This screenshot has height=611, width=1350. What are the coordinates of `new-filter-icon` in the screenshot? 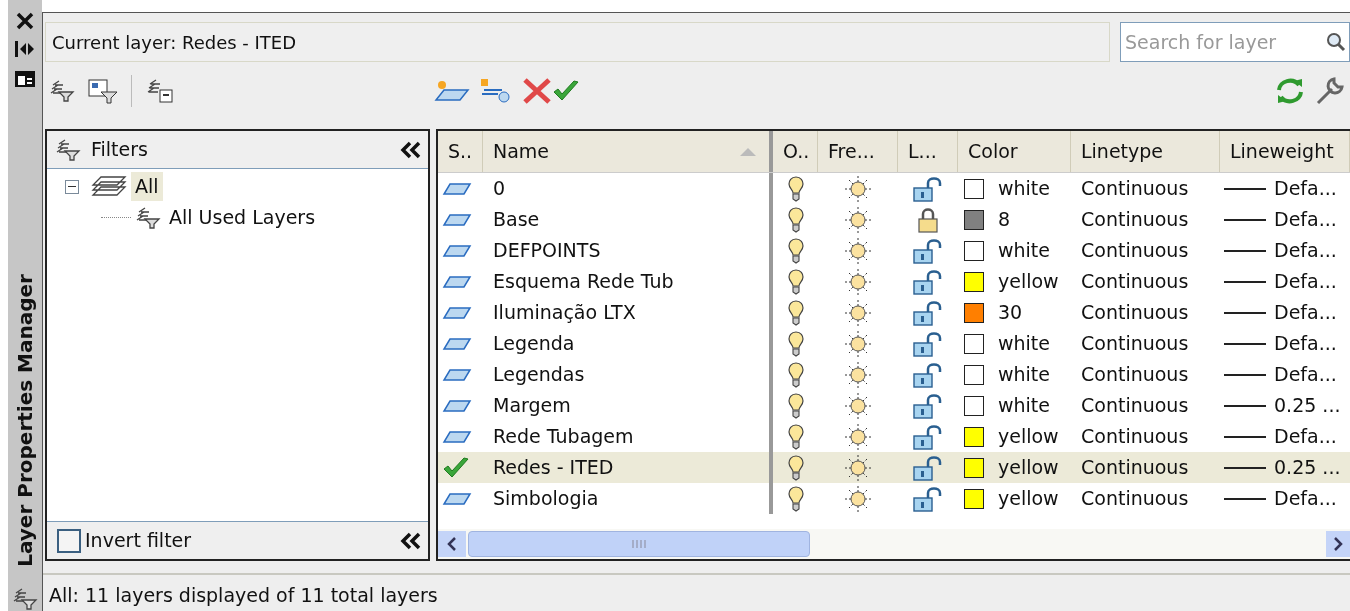 It's located at (62, 91).